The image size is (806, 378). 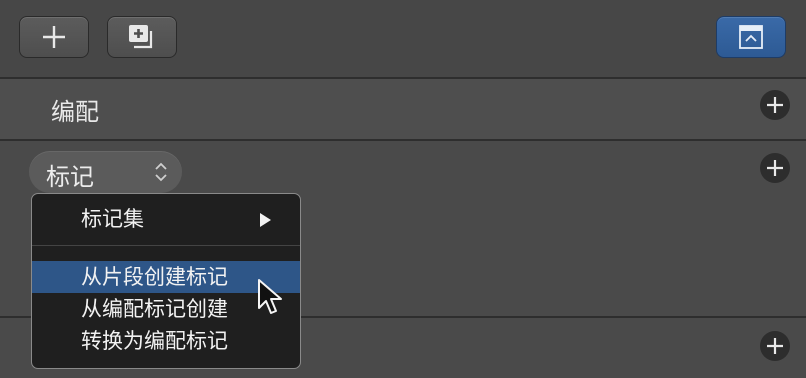 I want to click on markers-add-button, so click(x=775, y=168).